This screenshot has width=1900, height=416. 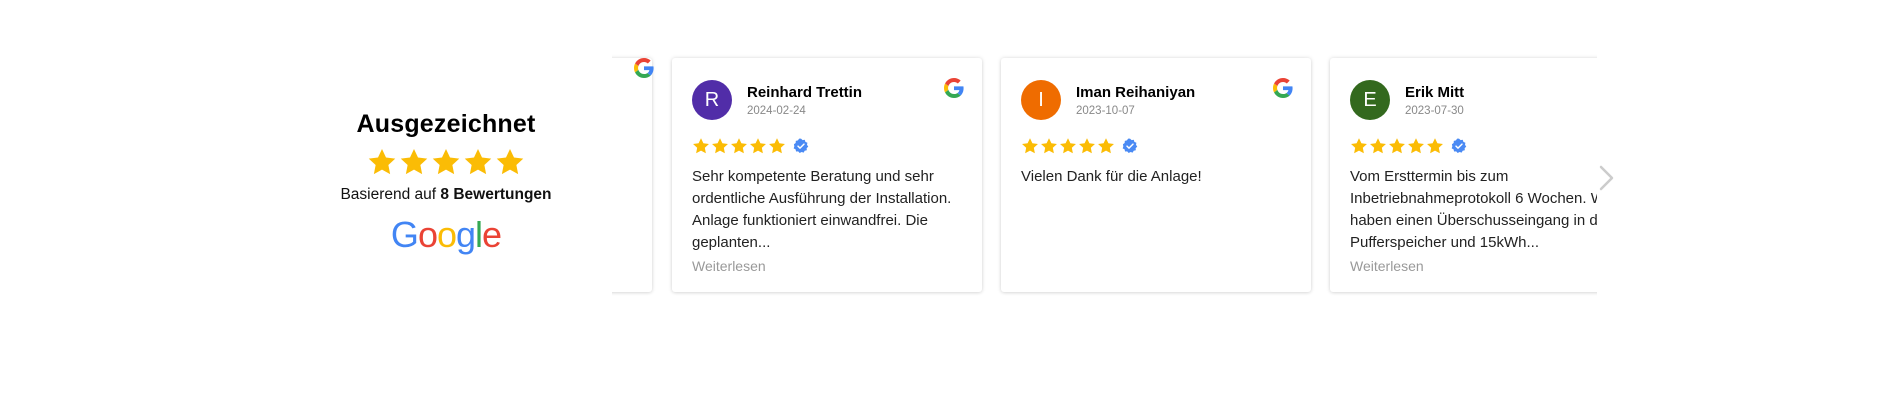 What do you see at coordinates (496, 194) in the screenshot?
I see `review-count: 8 Bewertungen` at bounding box center [496, 194].